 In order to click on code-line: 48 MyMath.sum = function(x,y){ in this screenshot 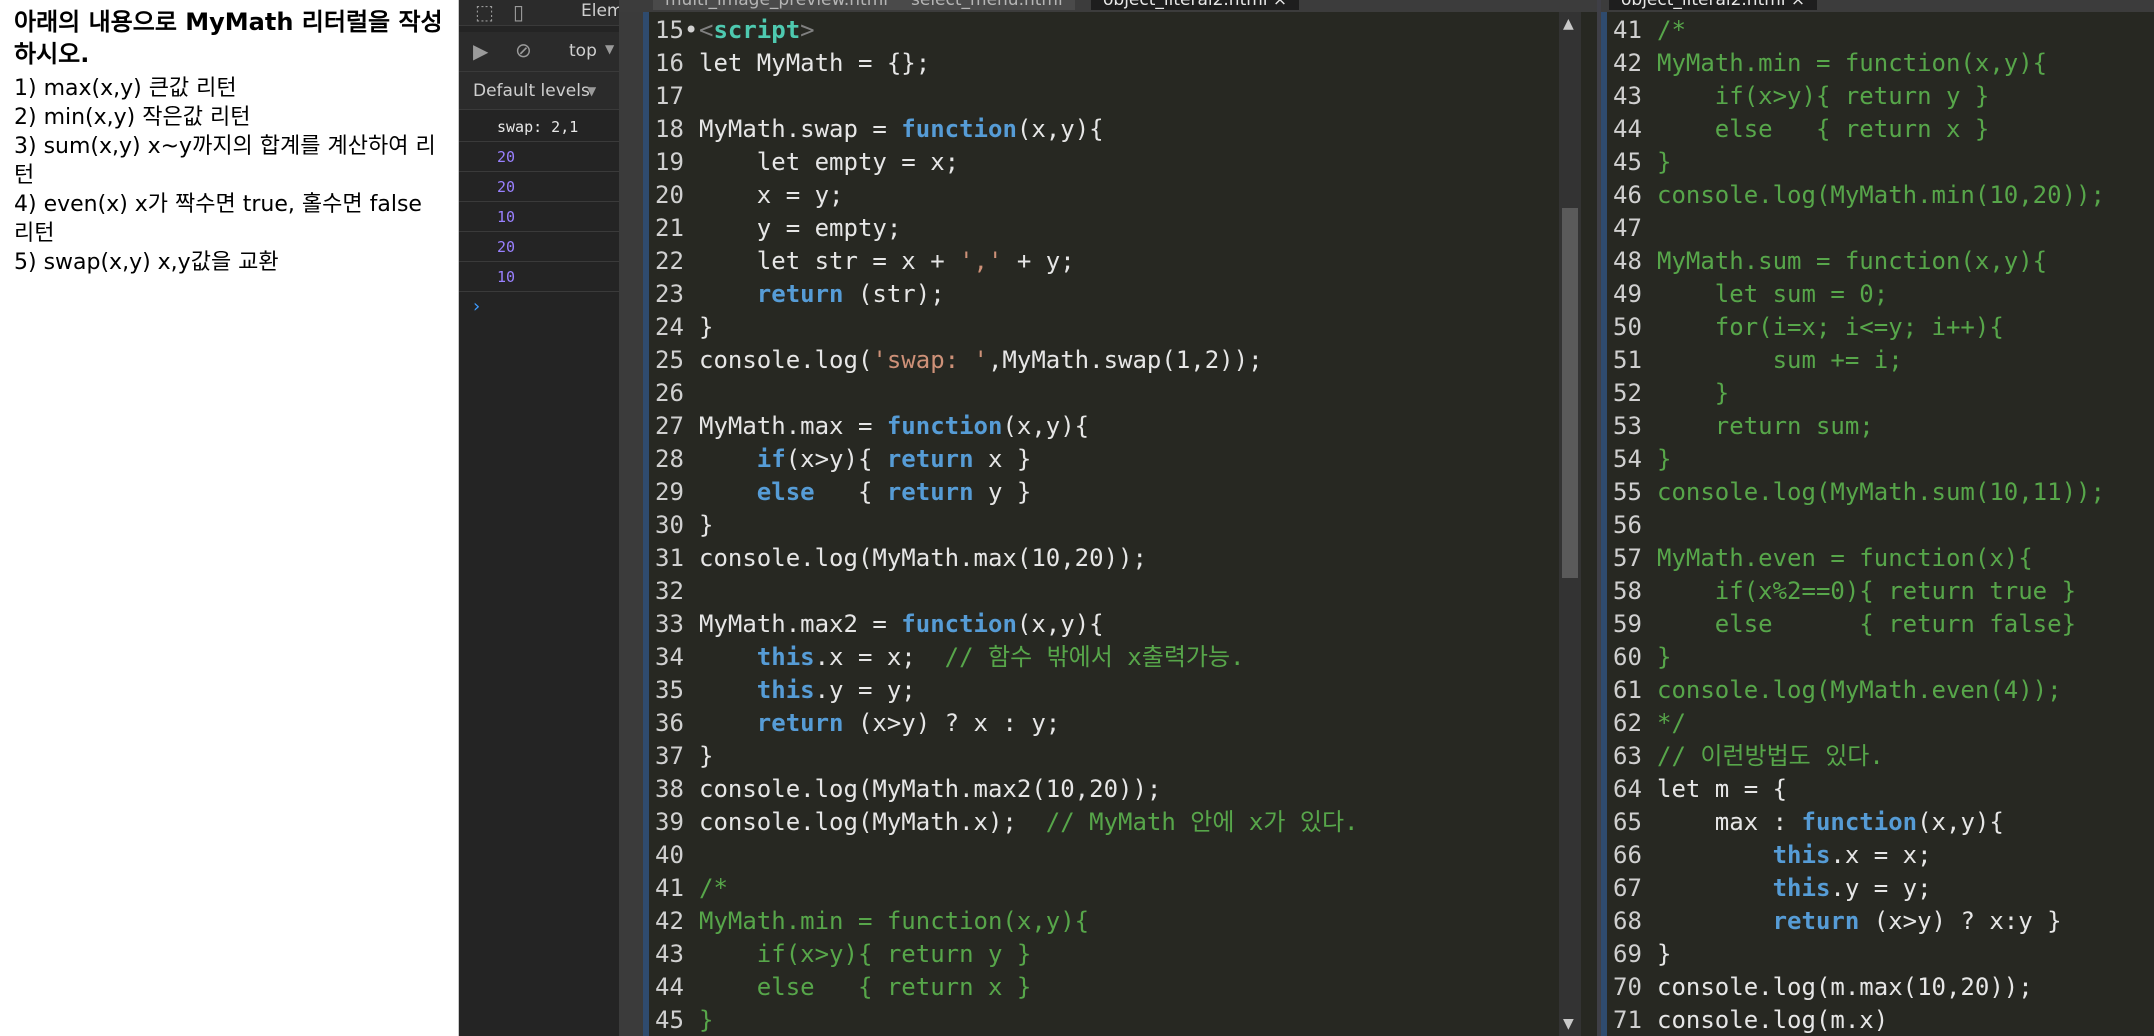, I will do `click(1859, 261)`.